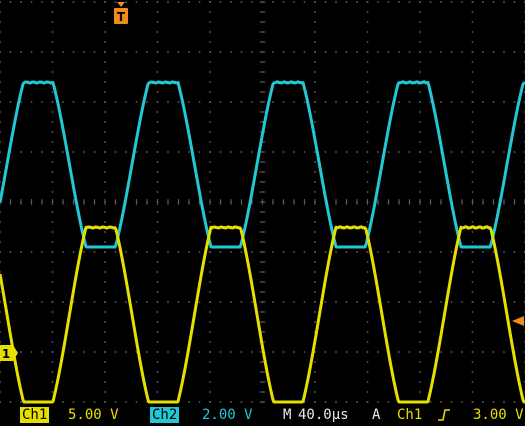  Describe the element at coordinates (376, 415) in the screenshot. I see `acquire-mode: A` at that location.